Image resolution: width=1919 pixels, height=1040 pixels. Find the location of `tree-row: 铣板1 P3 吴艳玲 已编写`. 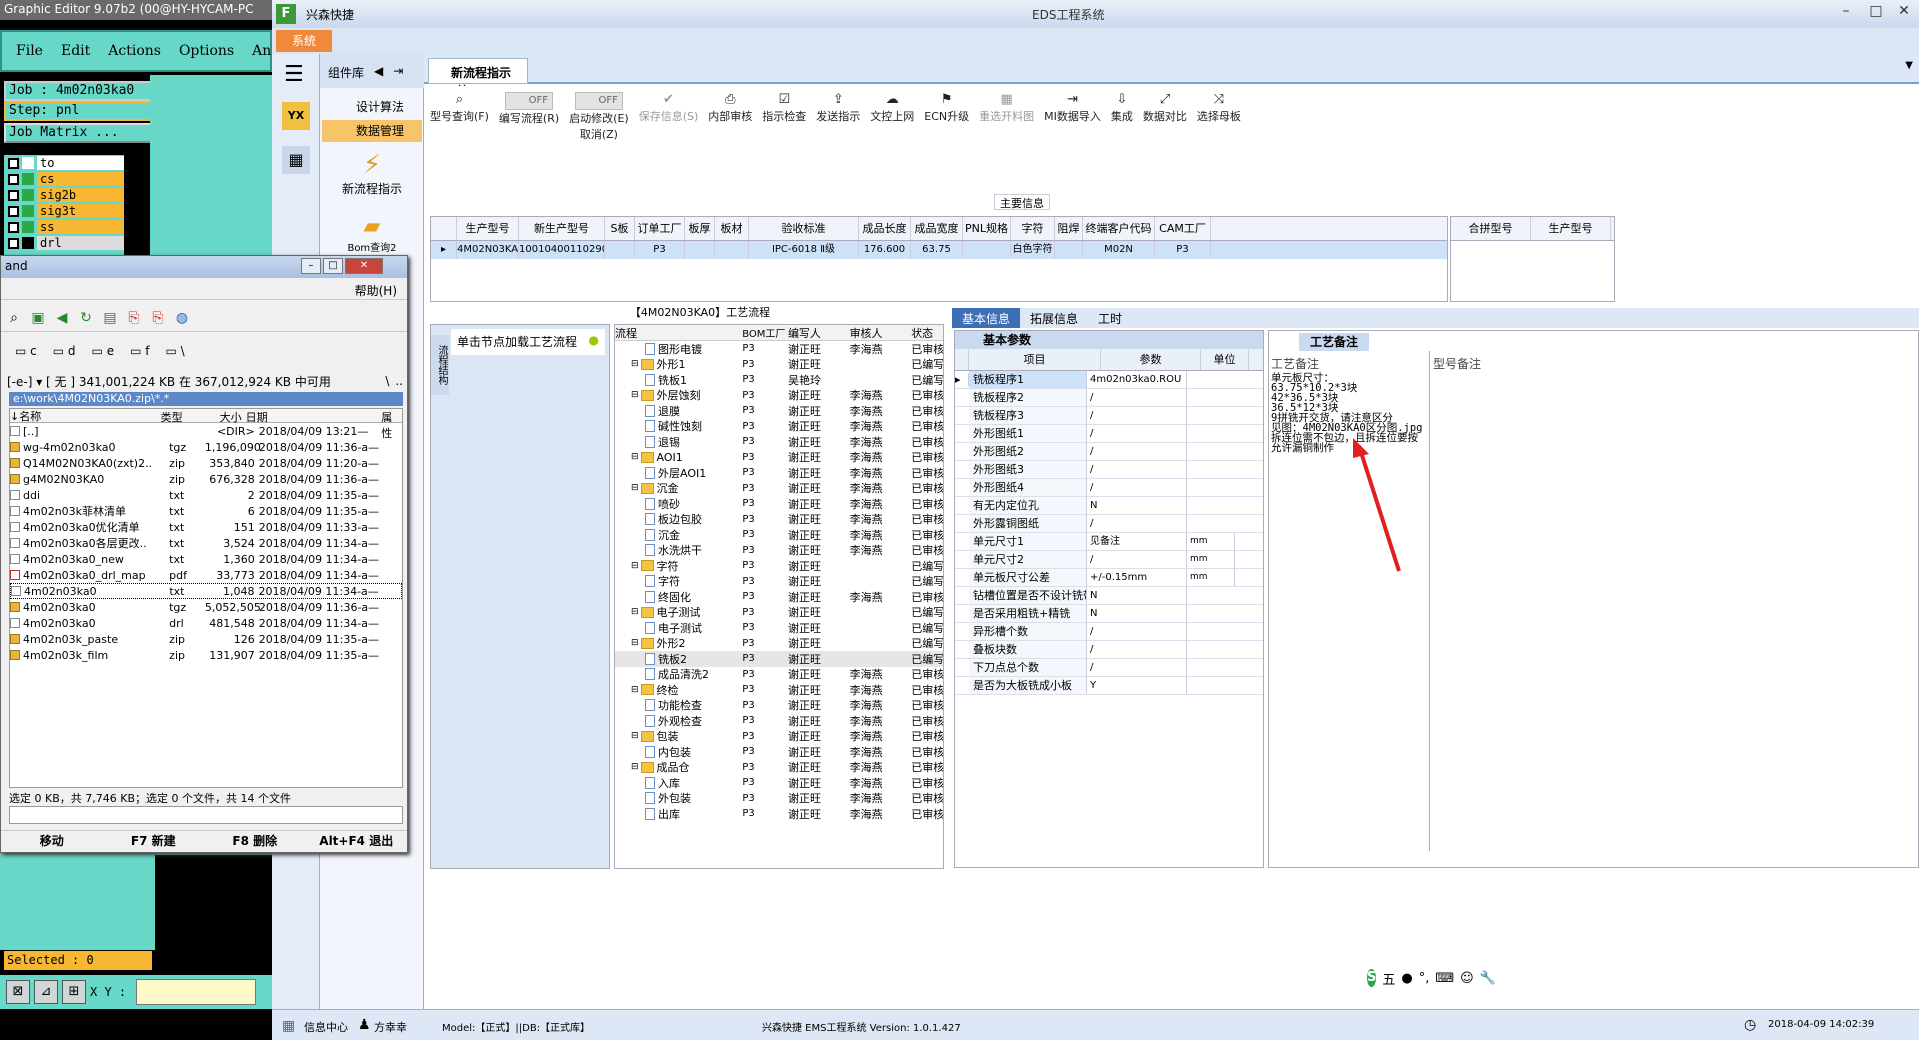

tree-row: 铣板1 P3 吴艳玲 已编写 is located at coordinates (779, 380).